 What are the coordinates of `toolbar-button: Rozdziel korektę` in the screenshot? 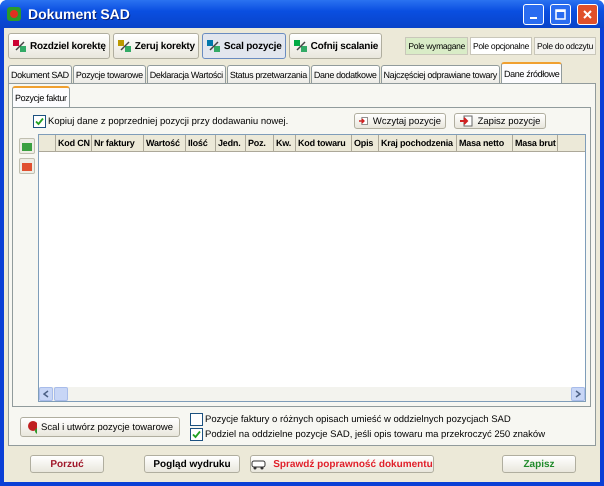 It's located at (59, 46).